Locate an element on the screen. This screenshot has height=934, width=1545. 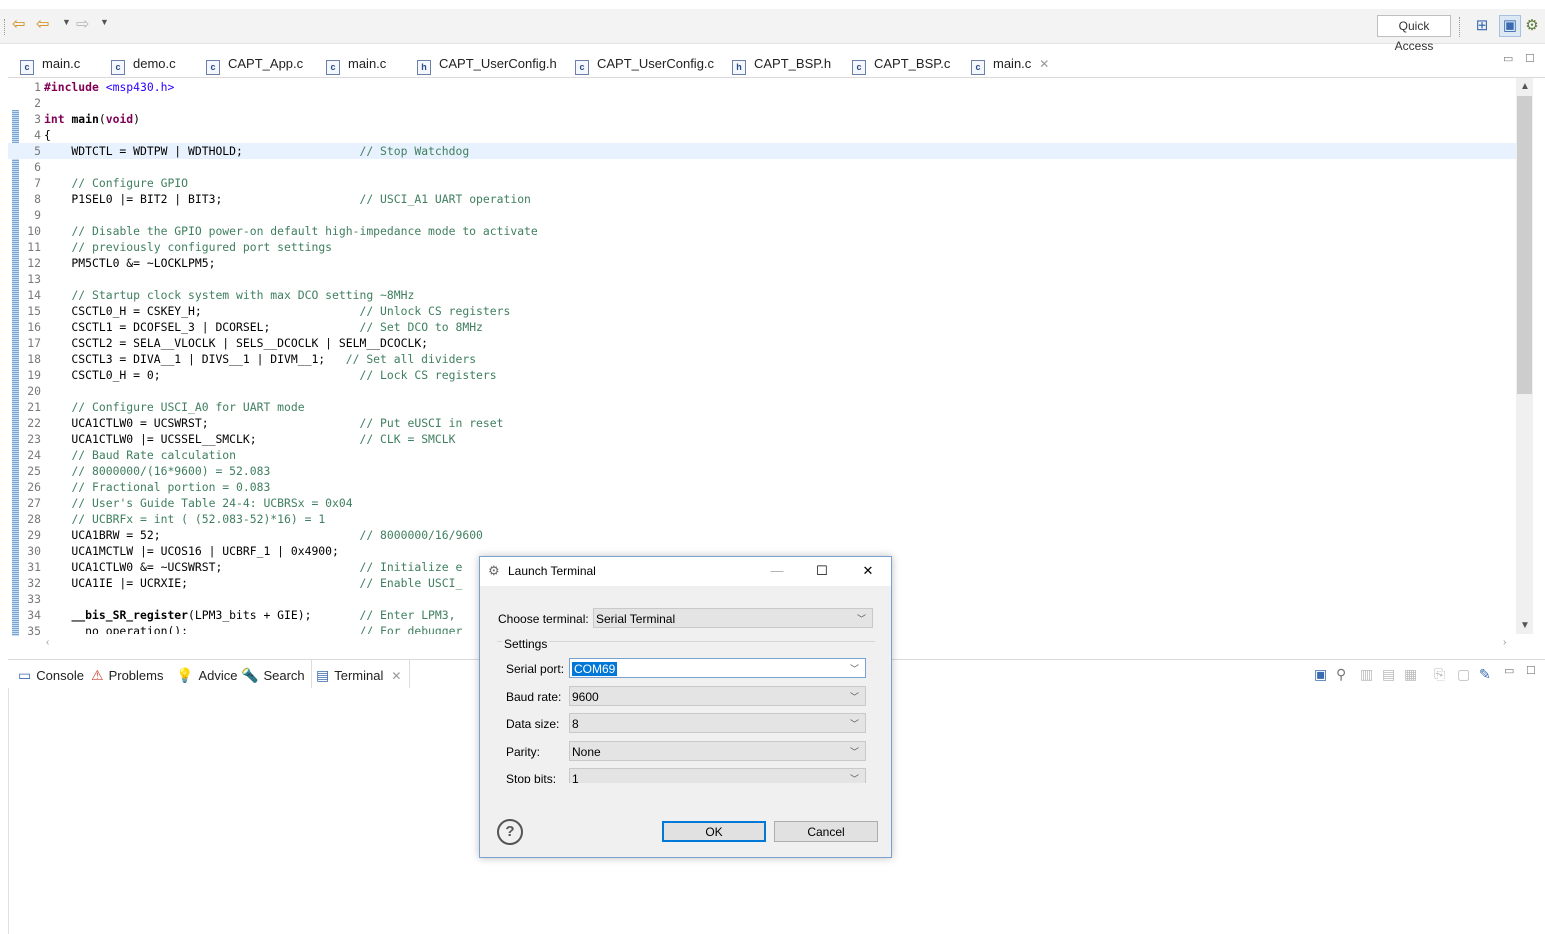
open-perspective-icon: ⊞ is located at coordinates (1482, 26).